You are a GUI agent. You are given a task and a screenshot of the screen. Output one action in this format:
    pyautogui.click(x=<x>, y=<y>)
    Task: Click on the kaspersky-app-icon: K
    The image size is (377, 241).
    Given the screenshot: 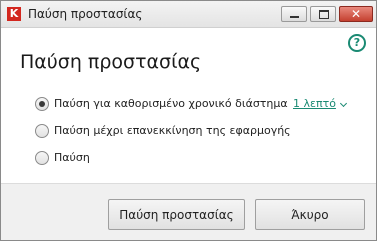 What is the action you would take?
    pyautogui.click(x=14, y=14)
    